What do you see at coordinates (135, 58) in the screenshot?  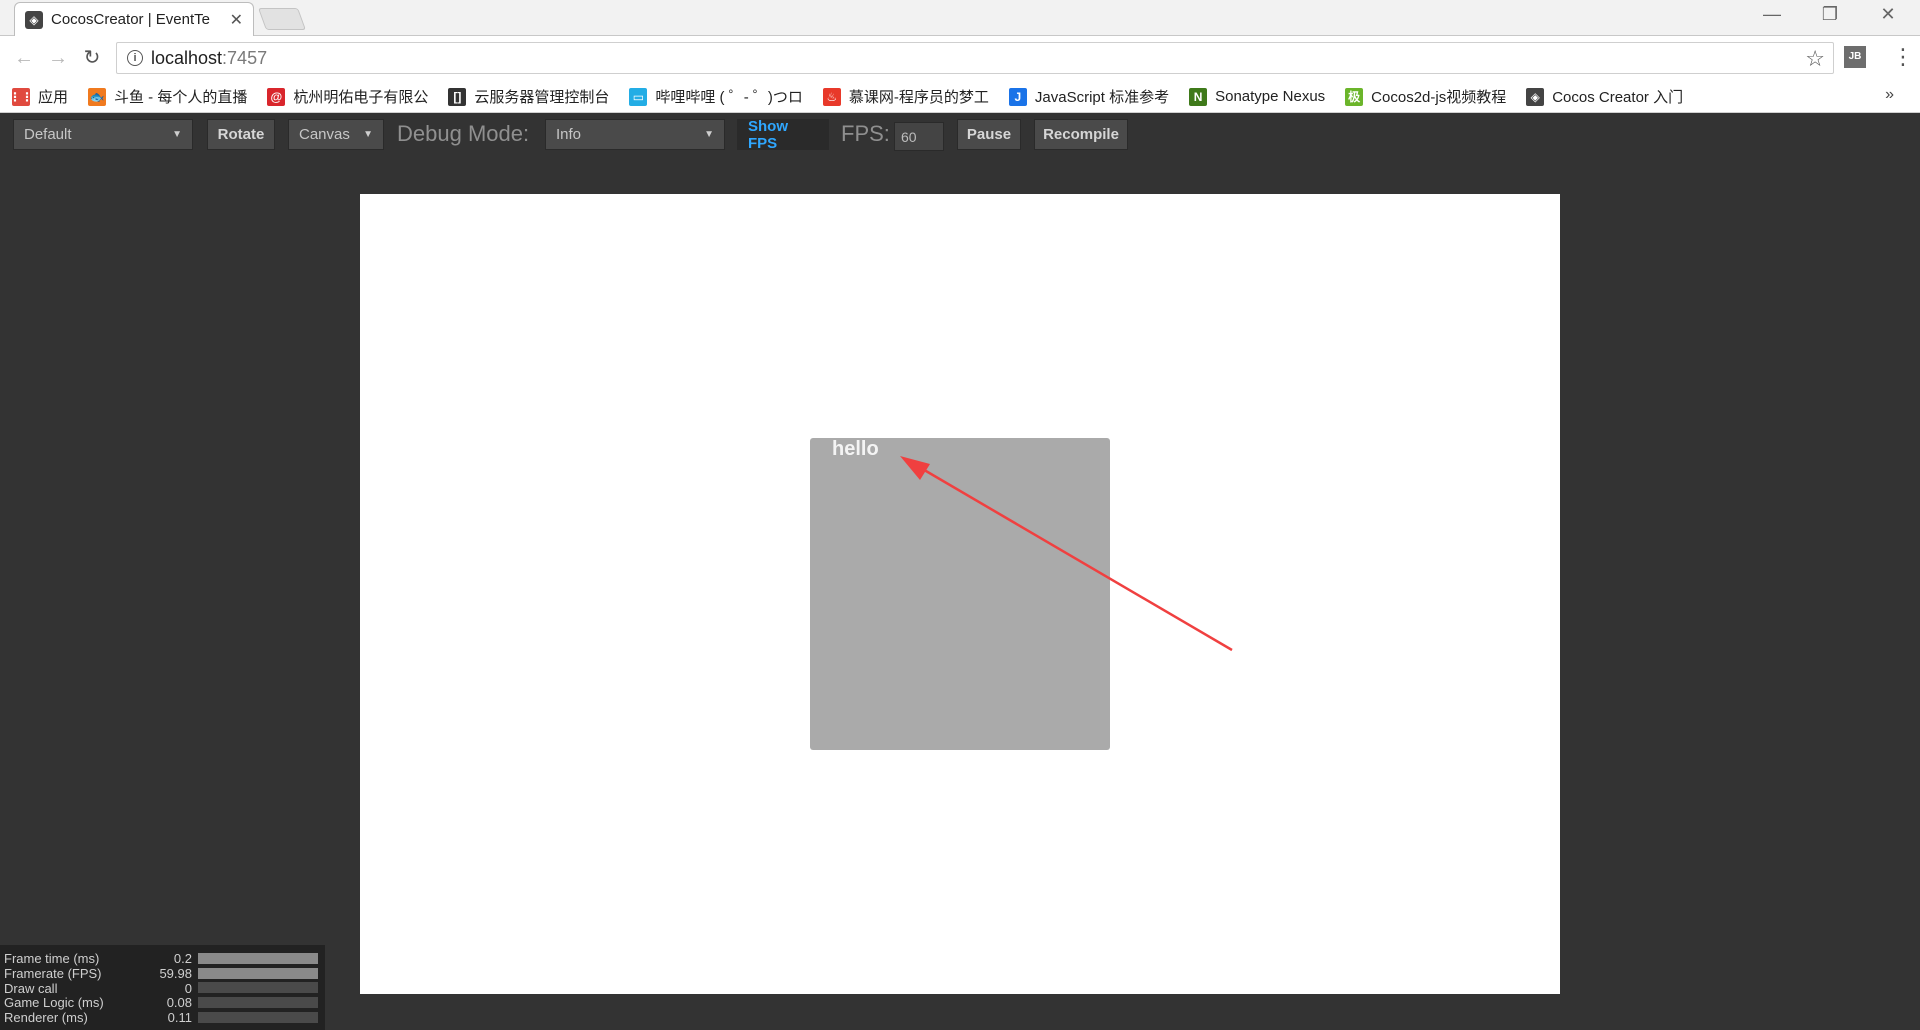 I see `site-info-icon: i` at bounding box center [135, 58].